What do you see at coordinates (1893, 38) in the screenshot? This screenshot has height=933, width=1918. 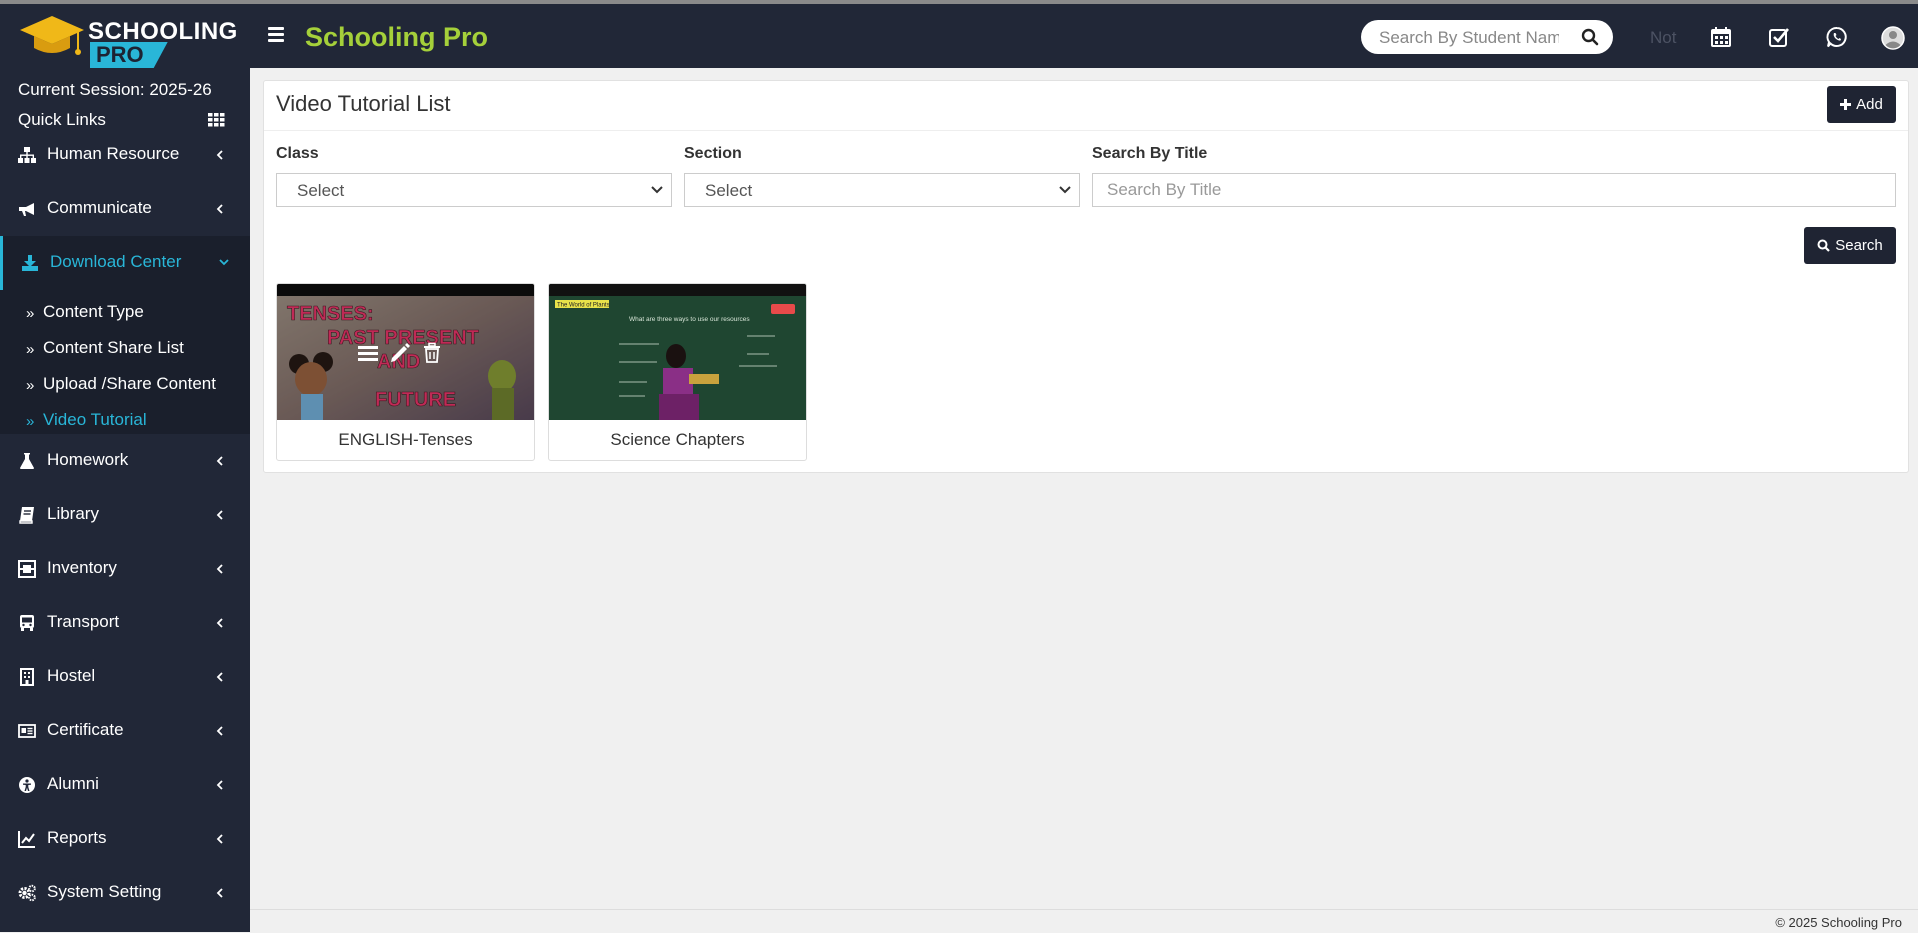 I see `user-avatar-icon` at bounding box center [1893, 38].